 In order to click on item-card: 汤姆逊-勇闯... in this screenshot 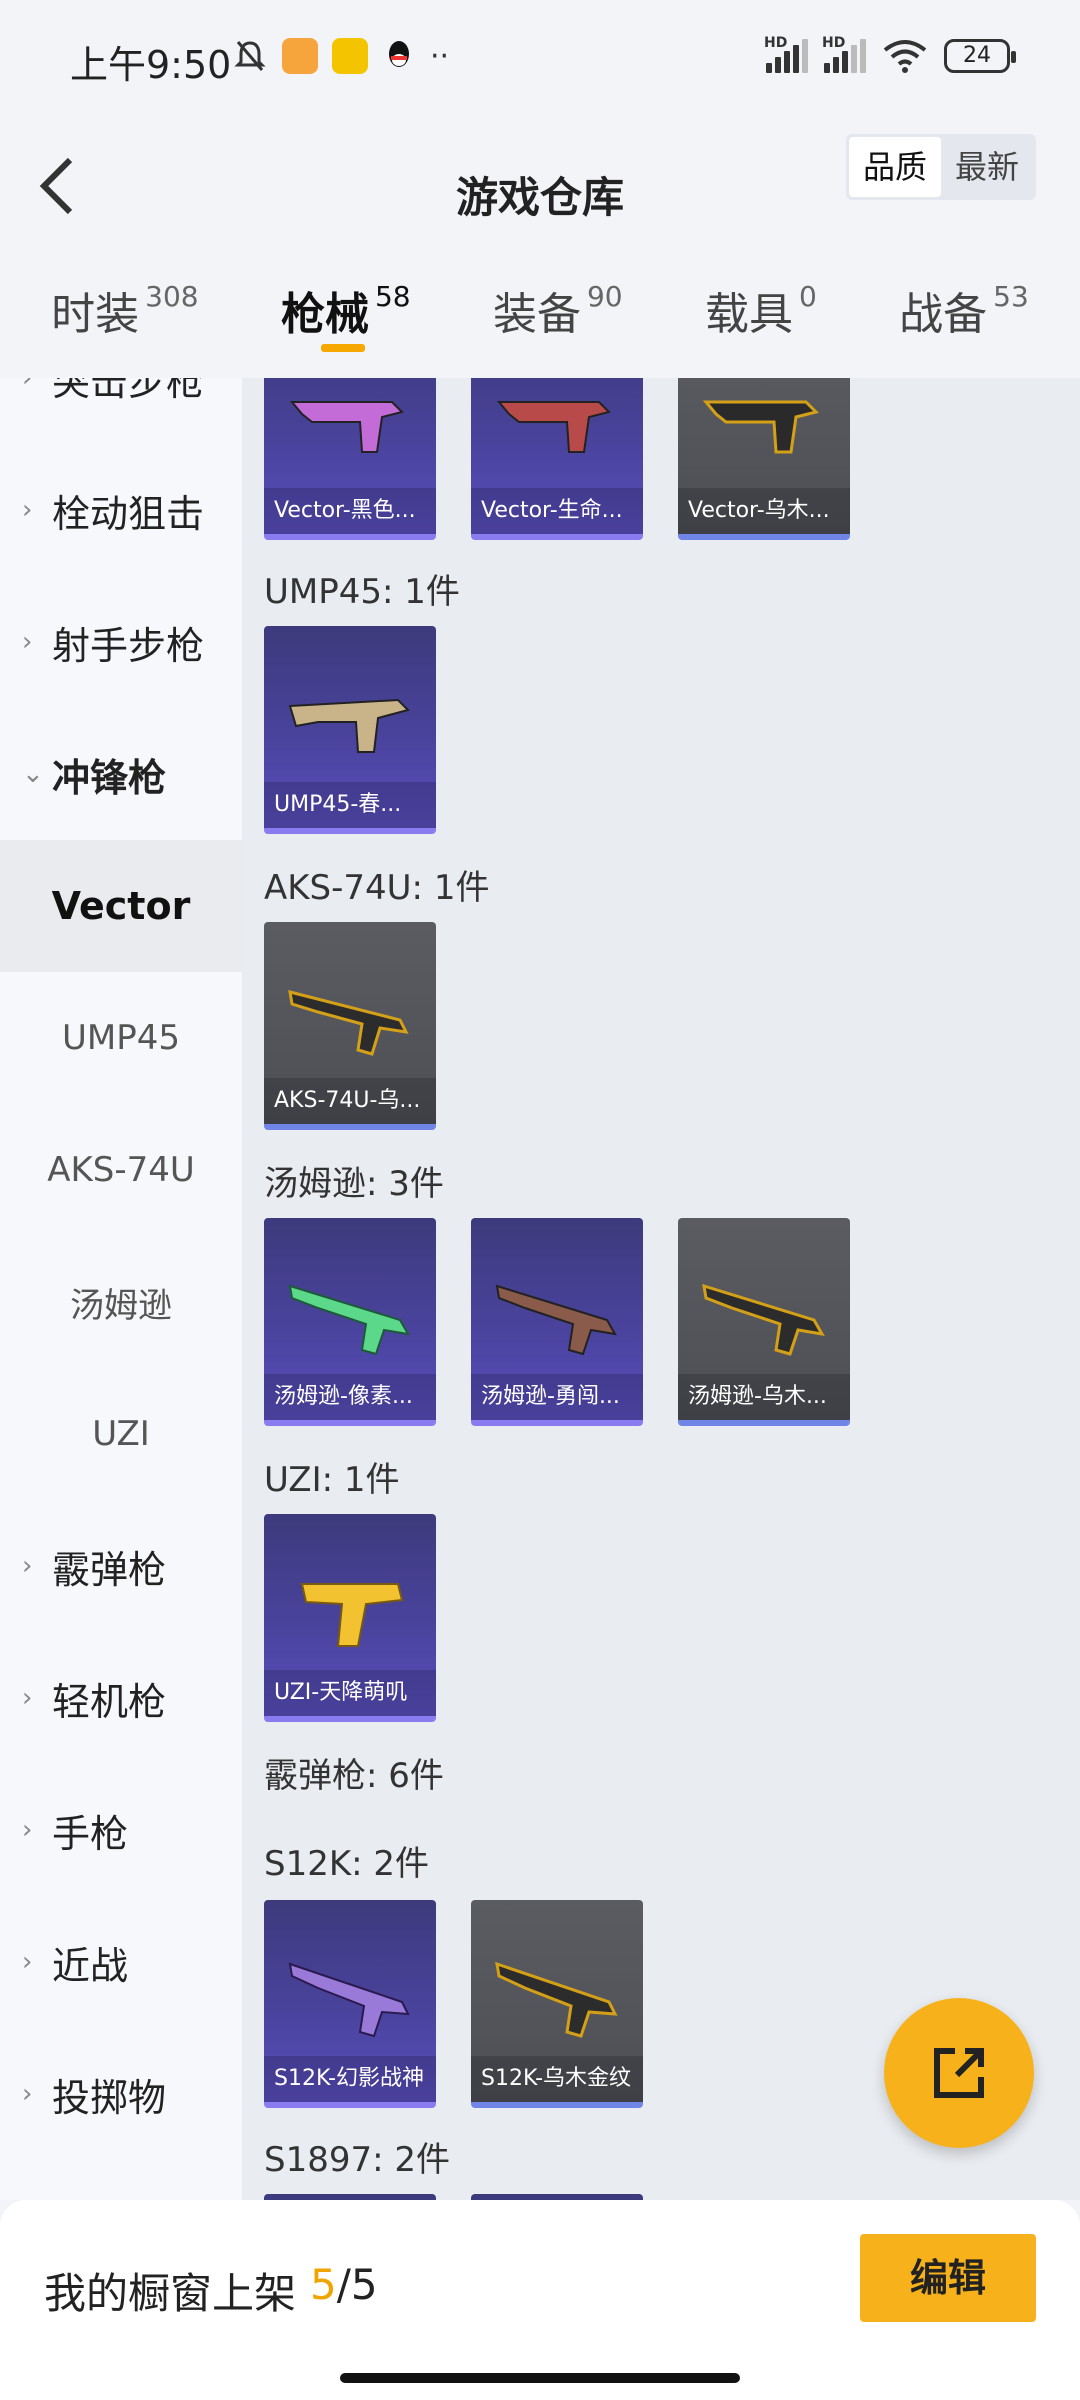, I will do `click(557, 1322)`.